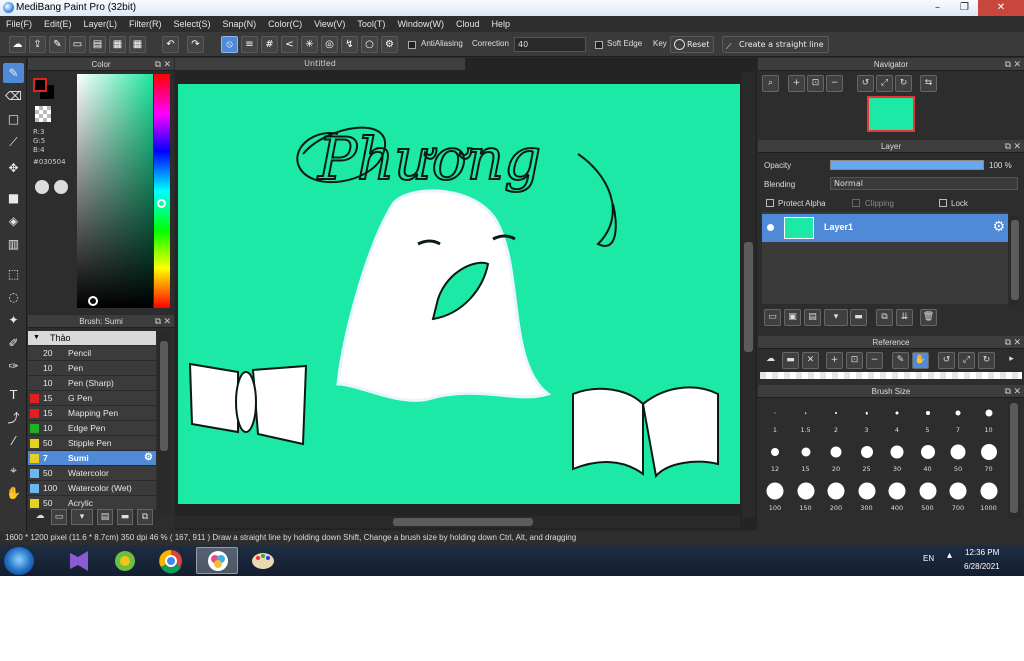 This screenshot has width=1024, height=661. Describe the element at coordinates (836, 458) in the screenshot. I see `brush-size-option: 20` at that location.